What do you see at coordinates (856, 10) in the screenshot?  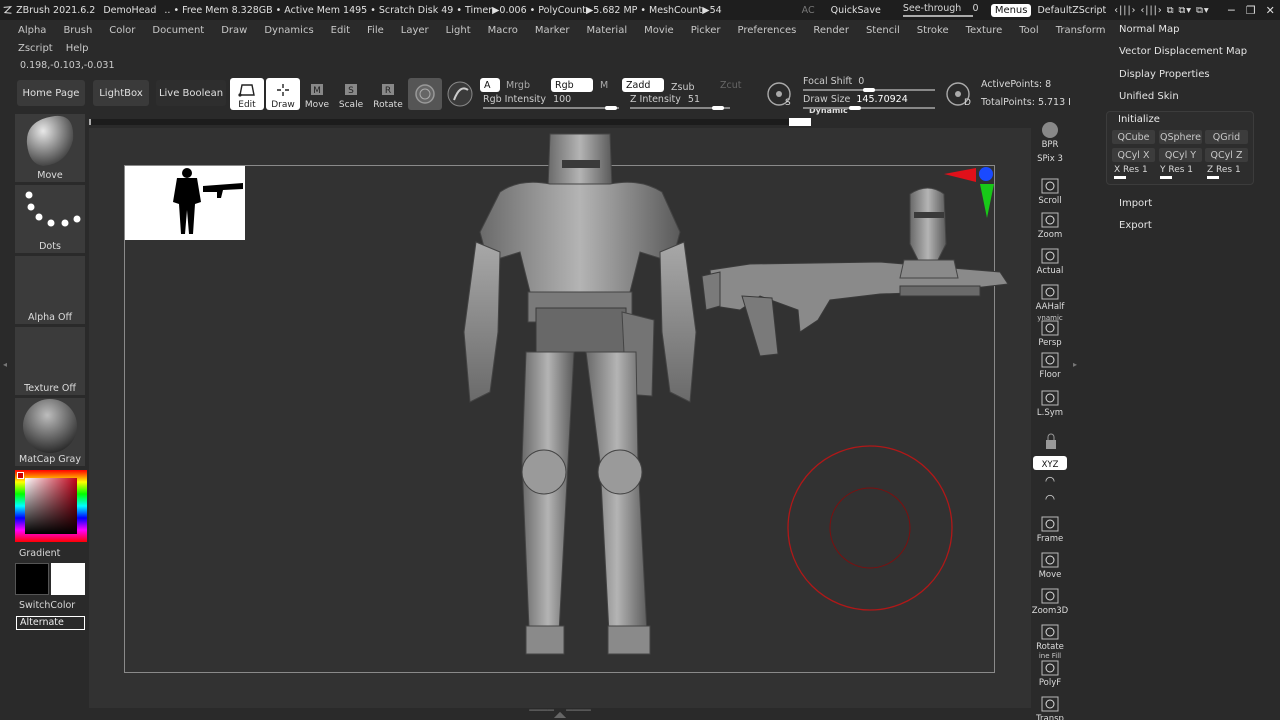 I see `quicksave-button: QuickSave` at bounding box center [856, 10].